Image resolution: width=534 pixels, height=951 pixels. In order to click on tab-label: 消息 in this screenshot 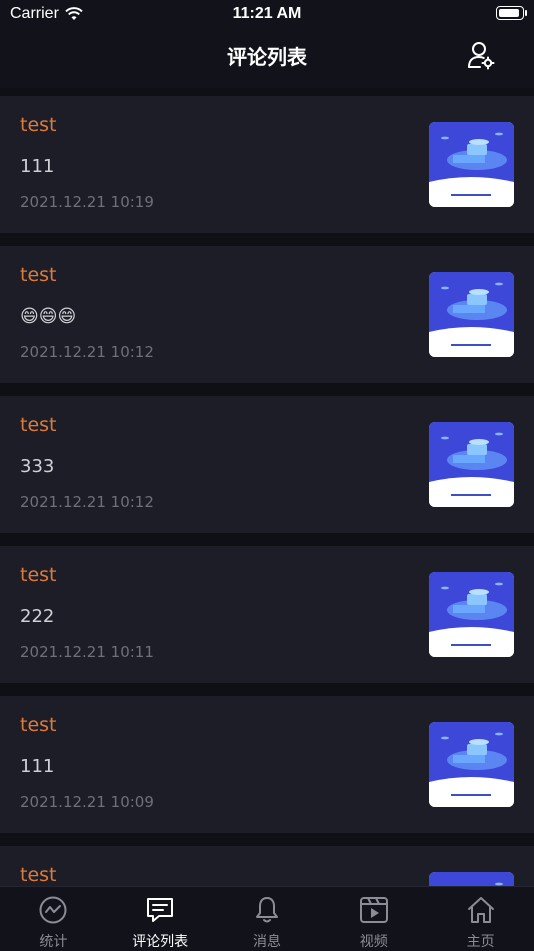, I will do `click(266, 942)`.